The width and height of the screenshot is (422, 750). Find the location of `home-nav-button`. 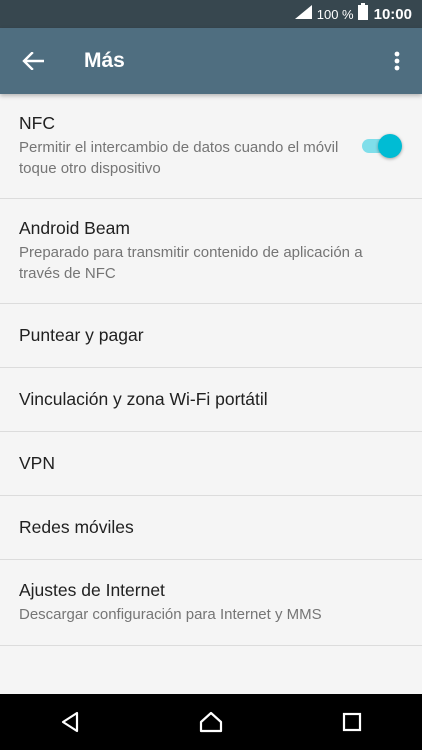

home-nav-button is located at coordinates (211, 722).